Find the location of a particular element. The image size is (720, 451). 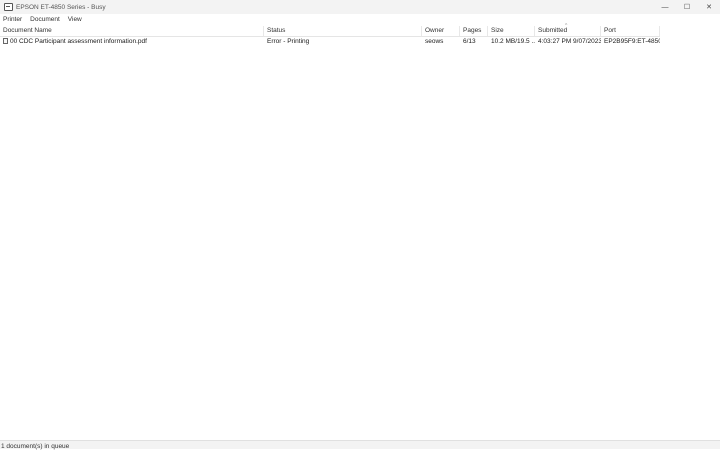

sort-caret-icon: ^ is located at coordinates (566, 26).